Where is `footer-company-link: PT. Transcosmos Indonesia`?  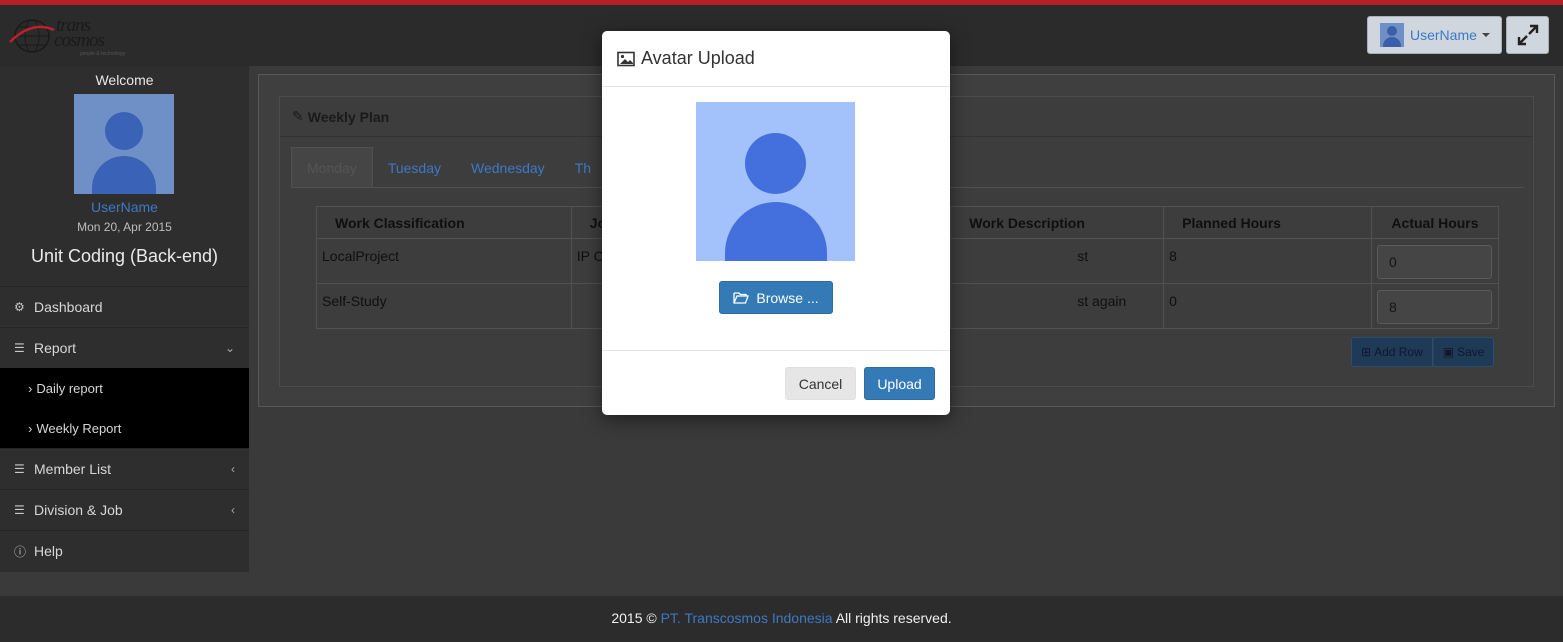
footer-company-link: PT. Transcosmos Indonesia is located at coordinates (747, 618).